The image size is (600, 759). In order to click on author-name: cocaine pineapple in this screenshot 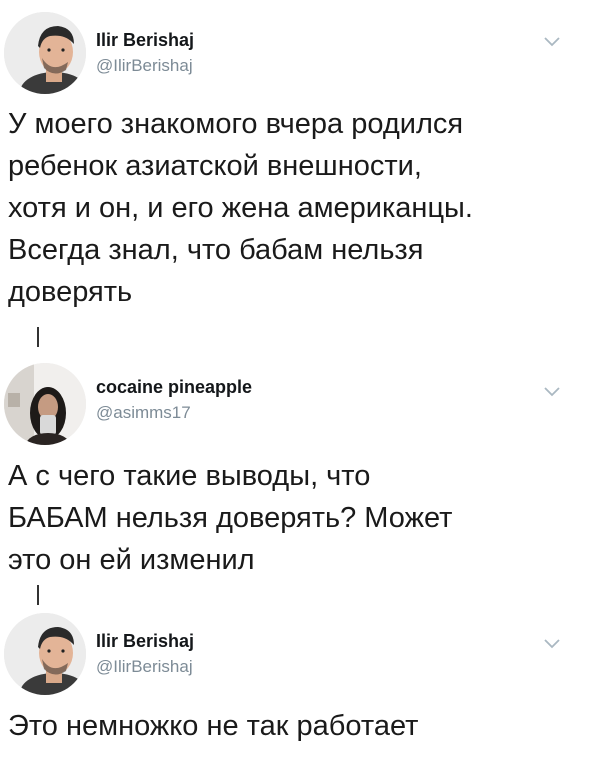, I will do `click(174, 387)`.